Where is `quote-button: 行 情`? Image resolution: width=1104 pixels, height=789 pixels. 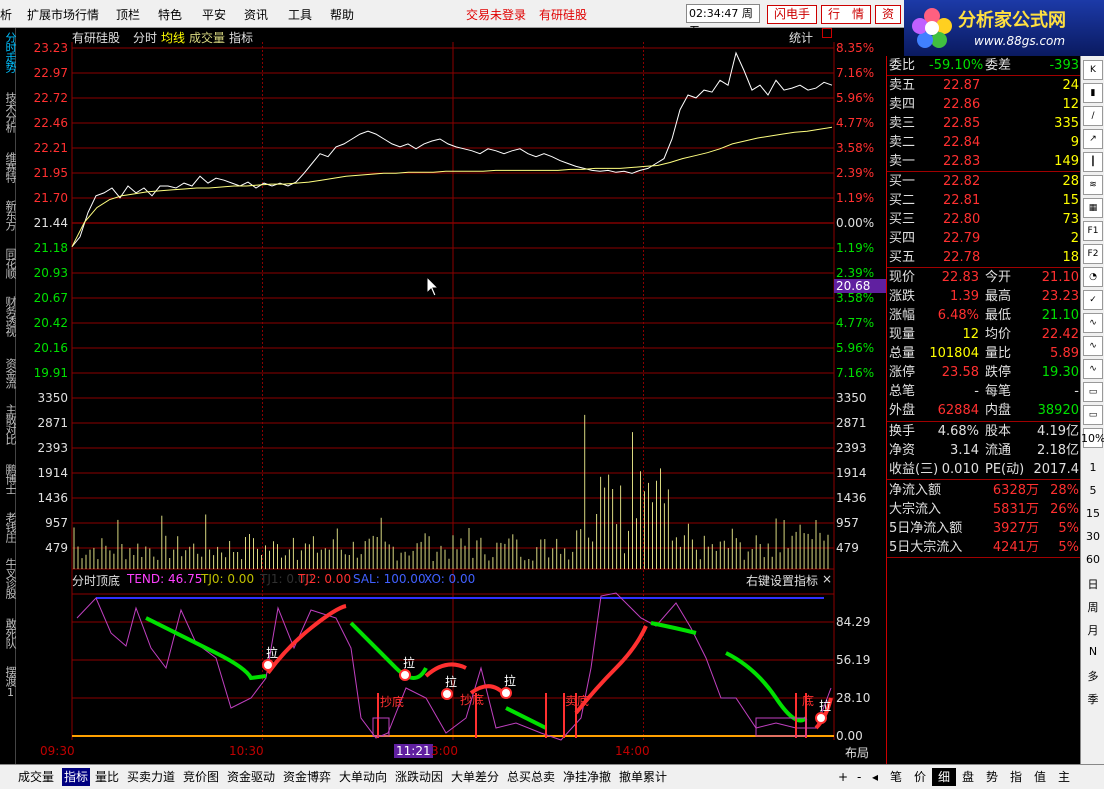 quote-button: 行 情 is located at coordinates (846, 14).